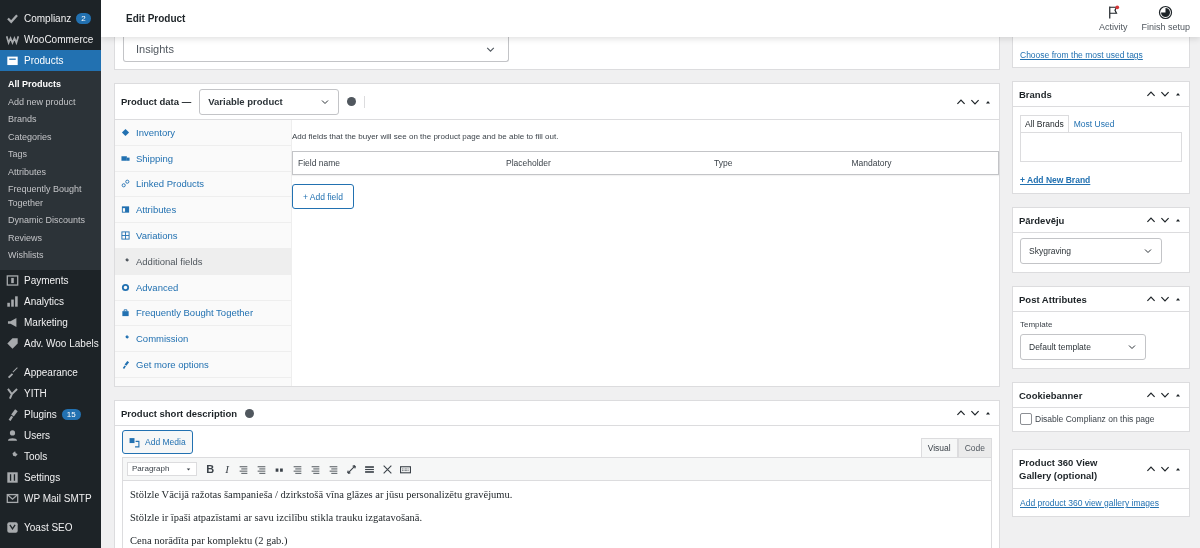 The image size is (1200, 548). I want to click on product-data-tab: Shipping, so click(203, 158).